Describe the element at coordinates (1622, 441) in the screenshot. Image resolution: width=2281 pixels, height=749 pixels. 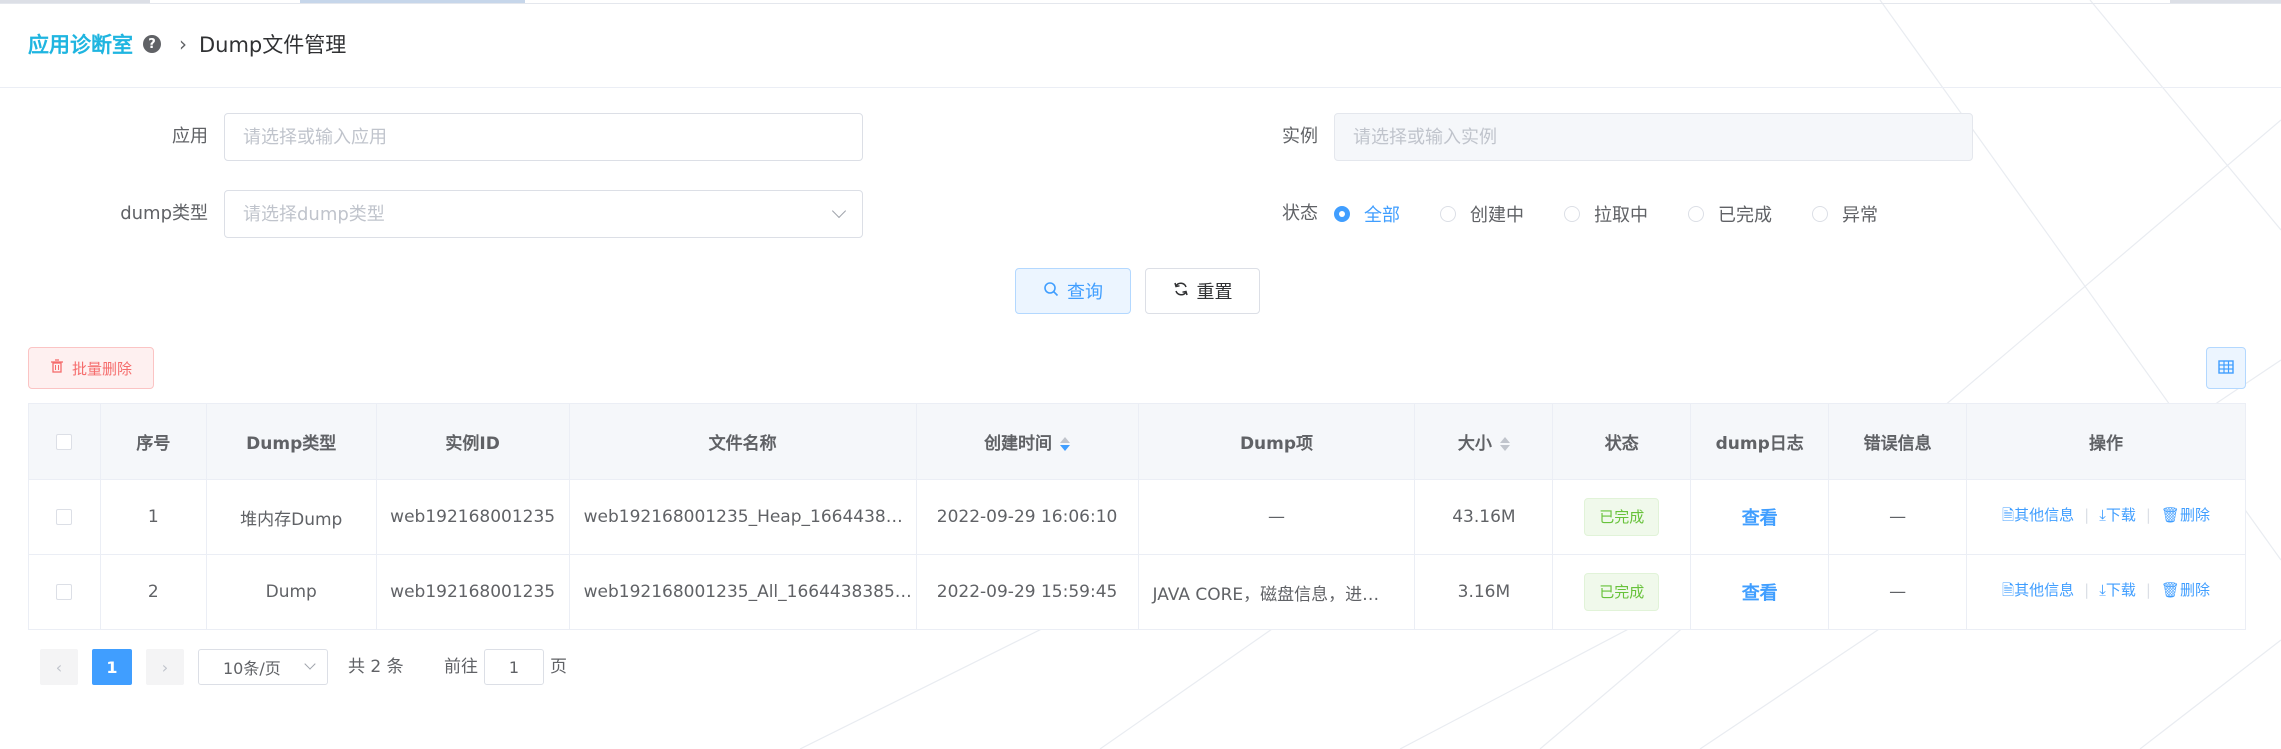
I see `header-status: 状态` at that location.